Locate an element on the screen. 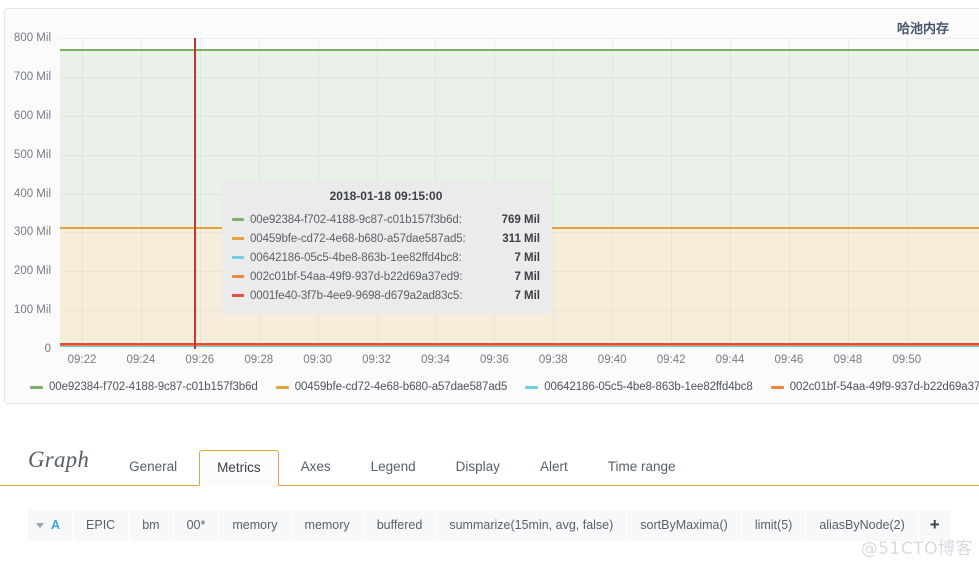  tooltip-series-name: 0001fe40-3f7b-4ee9-9698-d679a2ad83c5: is located at coordinates (356, 295).